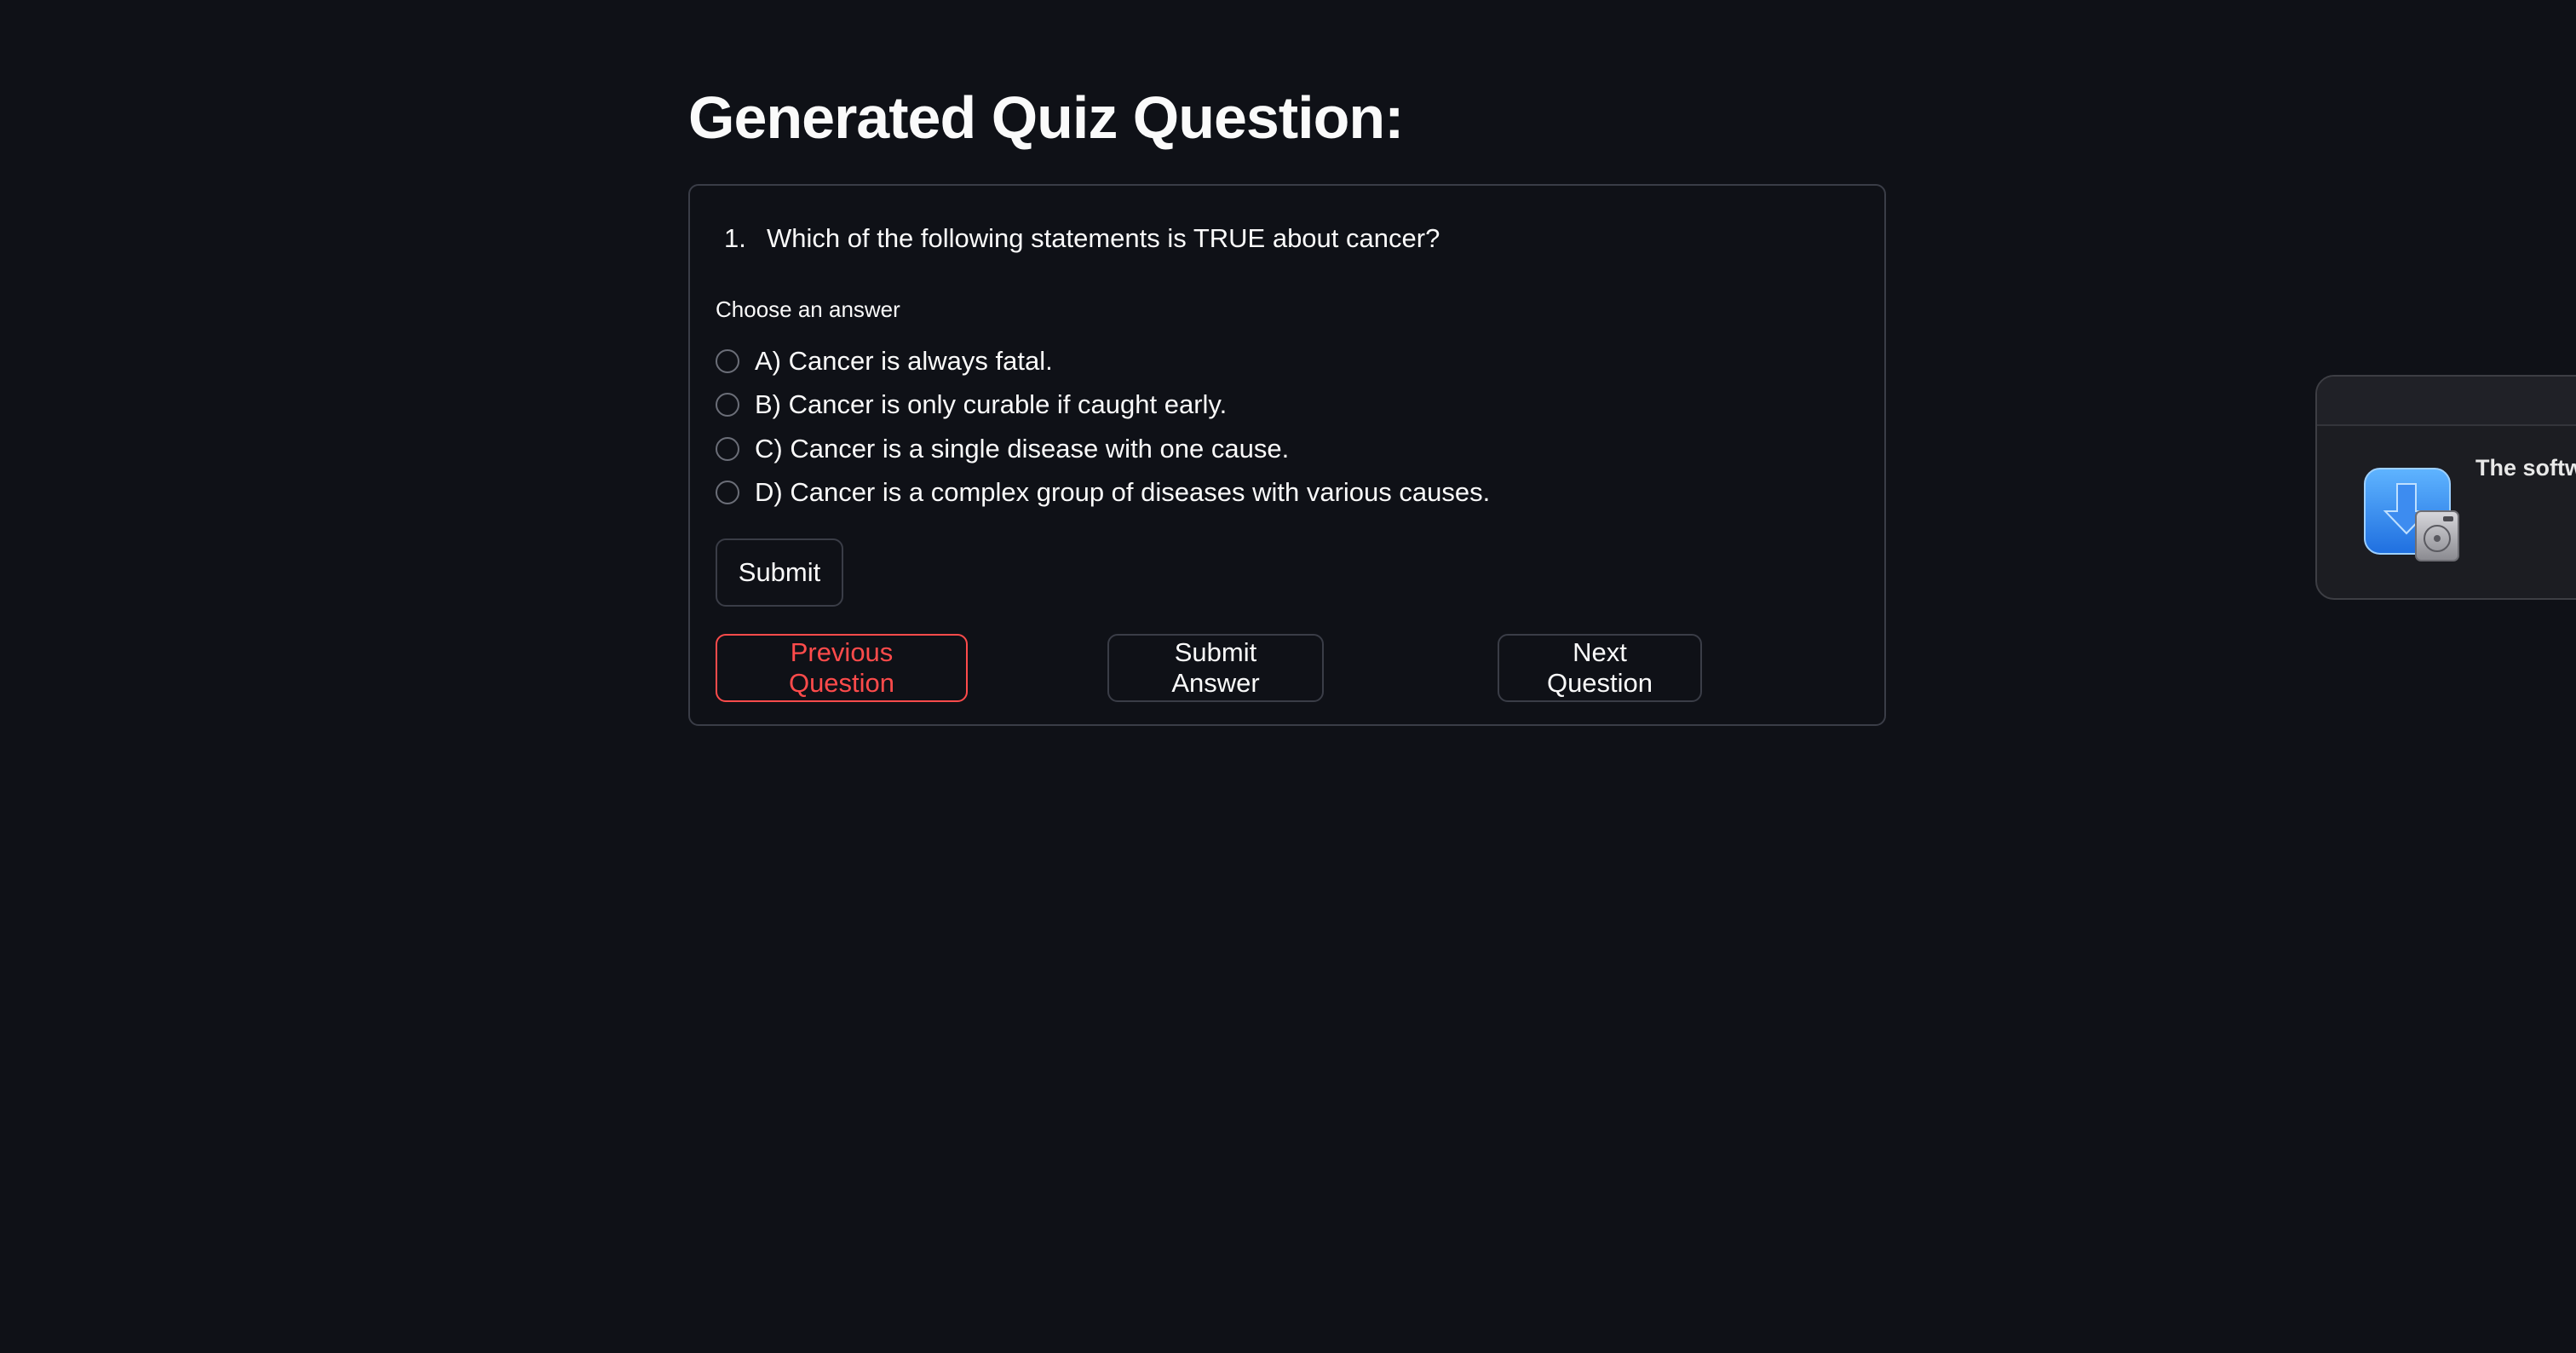 The height and width of the screenshot is (1353, 2576). What do you see at coordinates (735, 238) in the screenshot?
I see `question-number: 1.` at bounding box center [735, 238].